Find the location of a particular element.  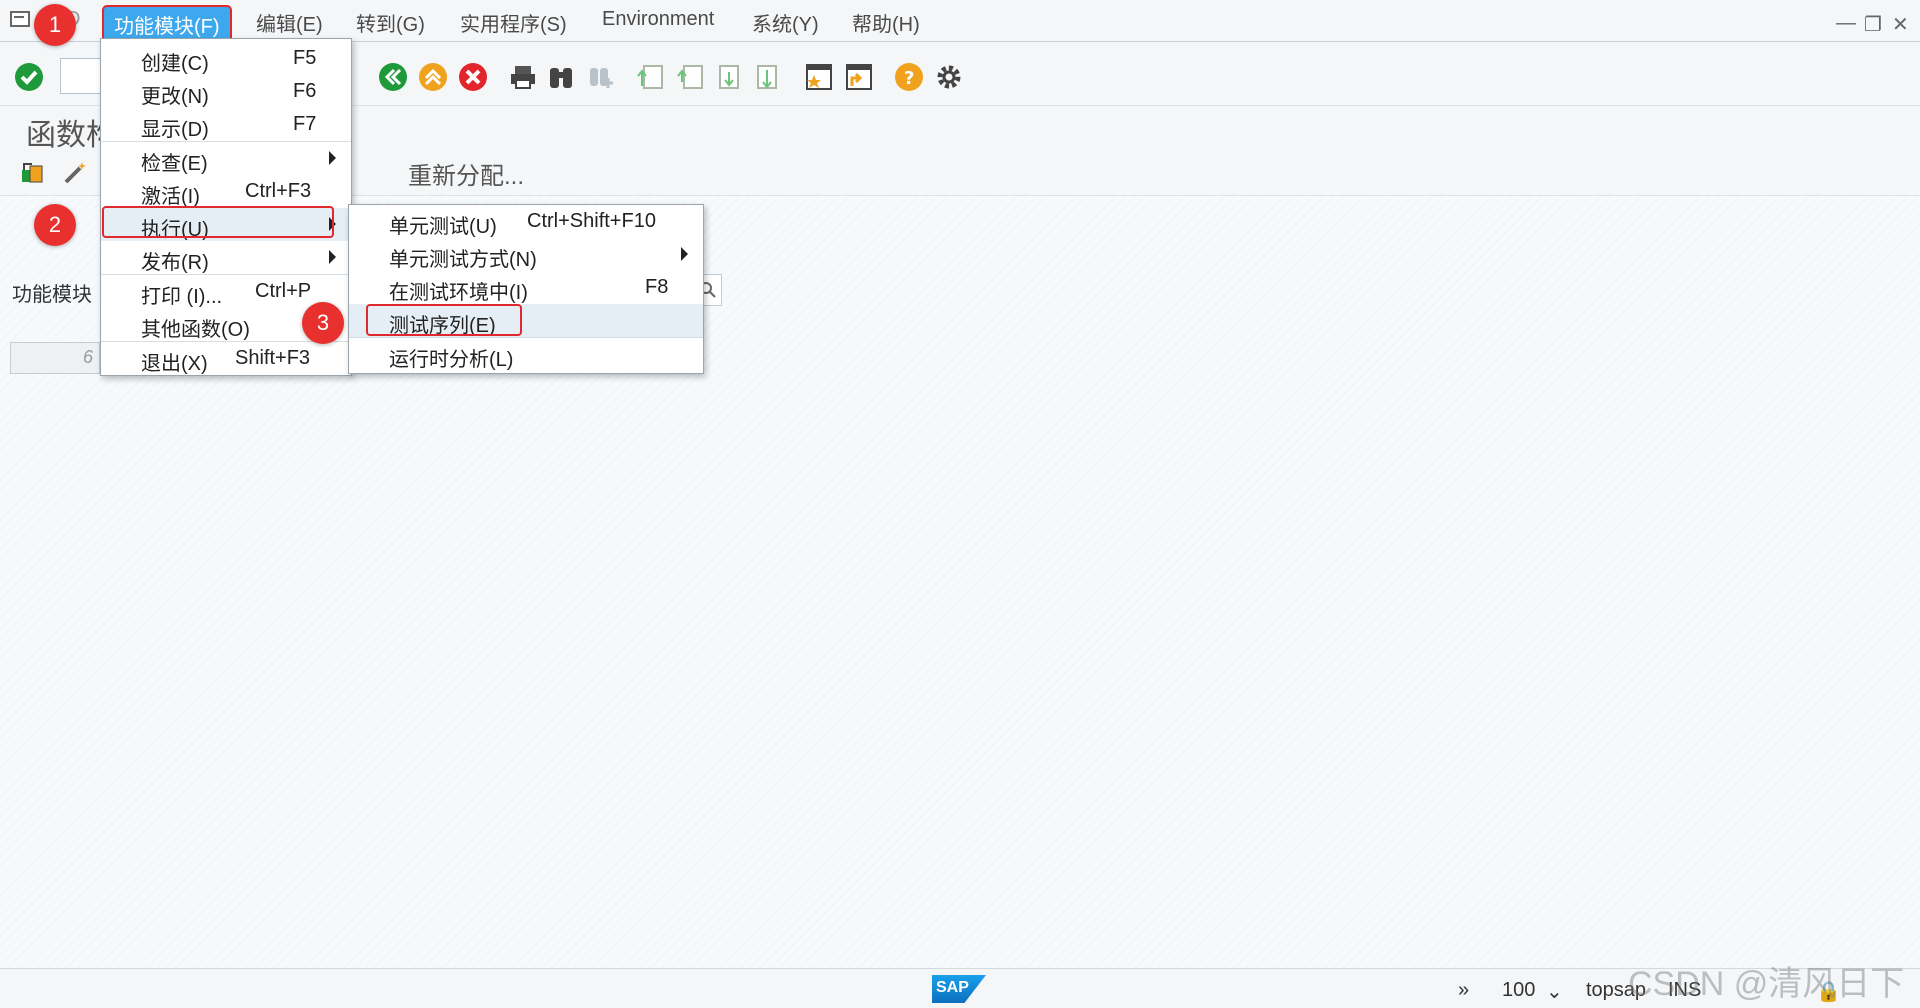

create-session-icon is located at coordinates (819, 77).